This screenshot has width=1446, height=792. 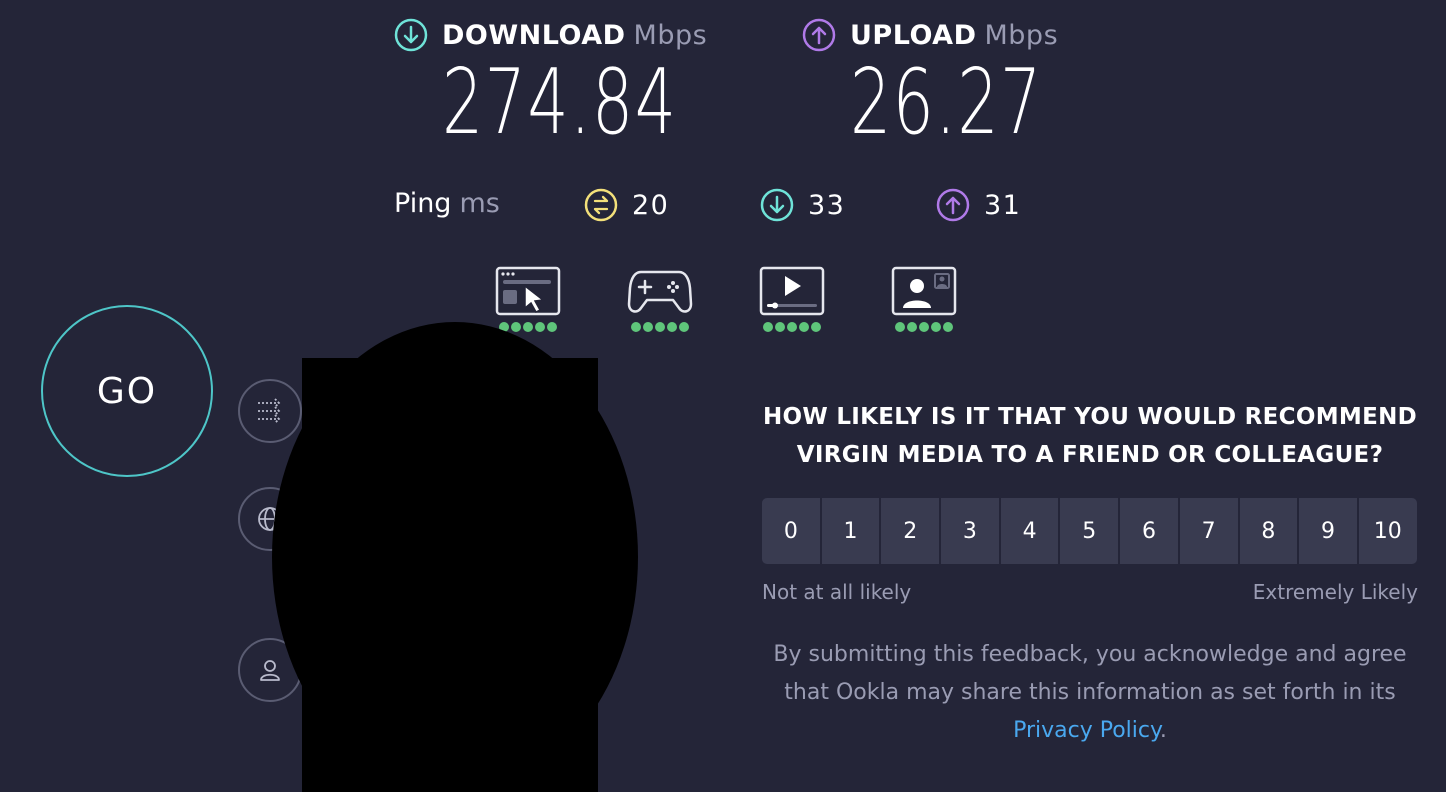 I want to click on connections-button, so click(x=270, y=411).